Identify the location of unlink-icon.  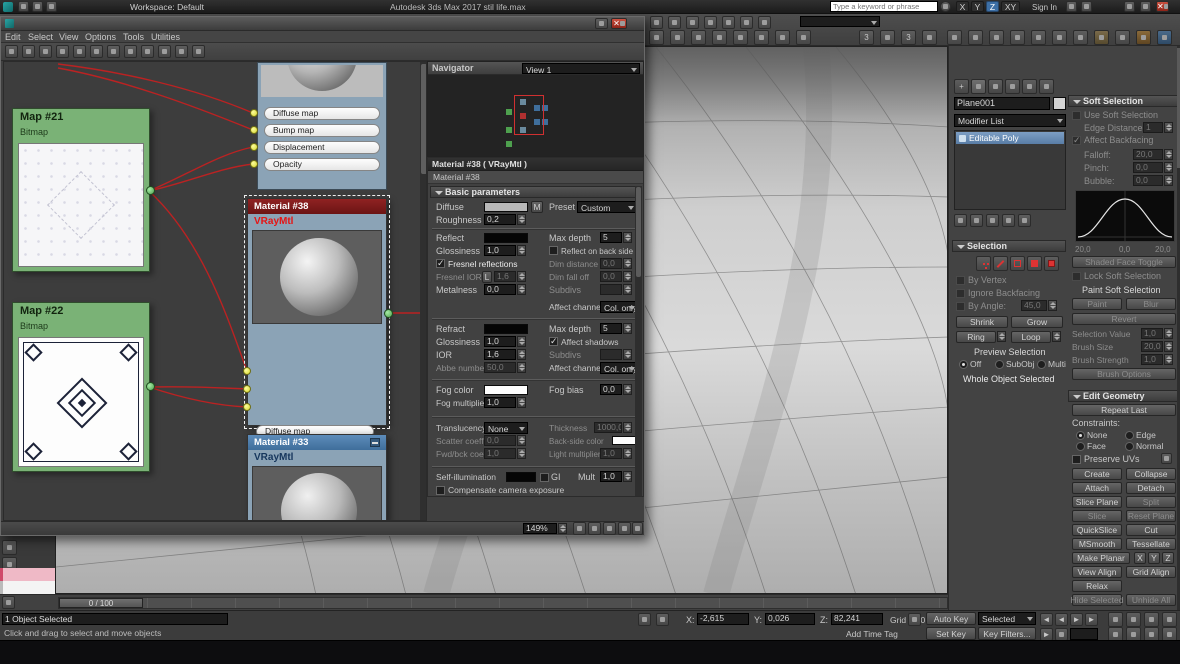
(746, 22).